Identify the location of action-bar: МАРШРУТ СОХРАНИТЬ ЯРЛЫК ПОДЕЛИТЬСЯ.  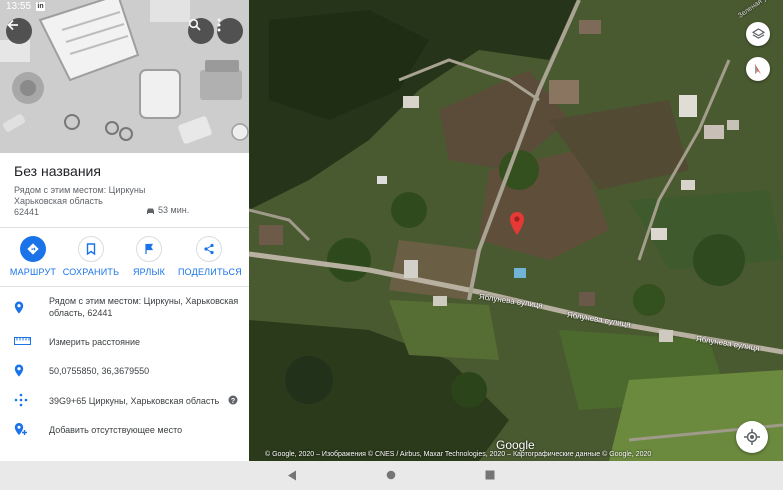
(124, 257).